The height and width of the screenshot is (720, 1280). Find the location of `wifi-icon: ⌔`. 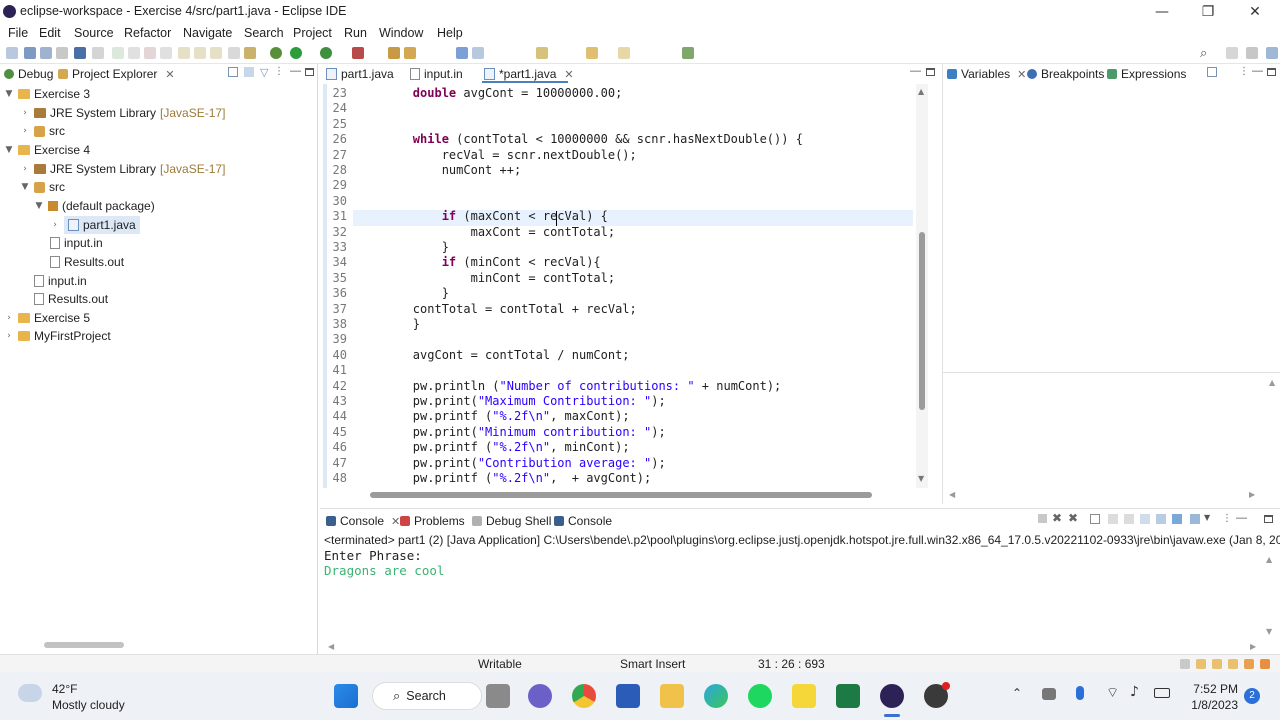

wifi-icon: ⌔ is located at coordinates (1112, 693).